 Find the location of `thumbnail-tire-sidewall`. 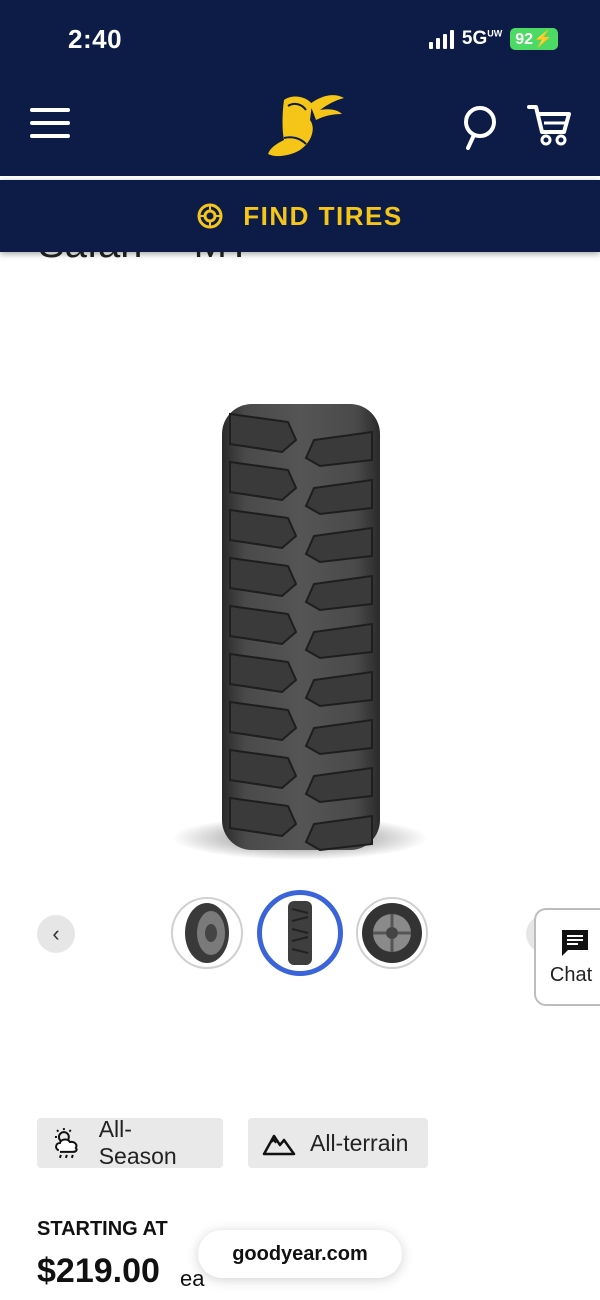

thumbnail-tire-sidewall is located at coordinates (392, 933).